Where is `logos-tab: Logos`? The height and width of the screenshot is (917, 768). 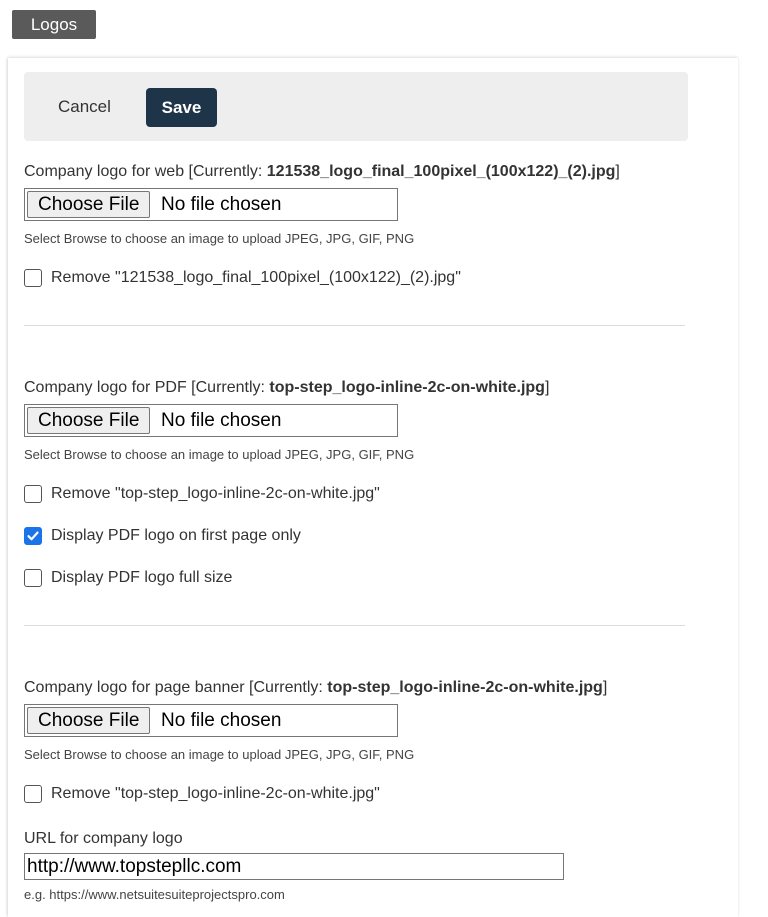 logos-tab: Logos is located at coordinates (54, 24).